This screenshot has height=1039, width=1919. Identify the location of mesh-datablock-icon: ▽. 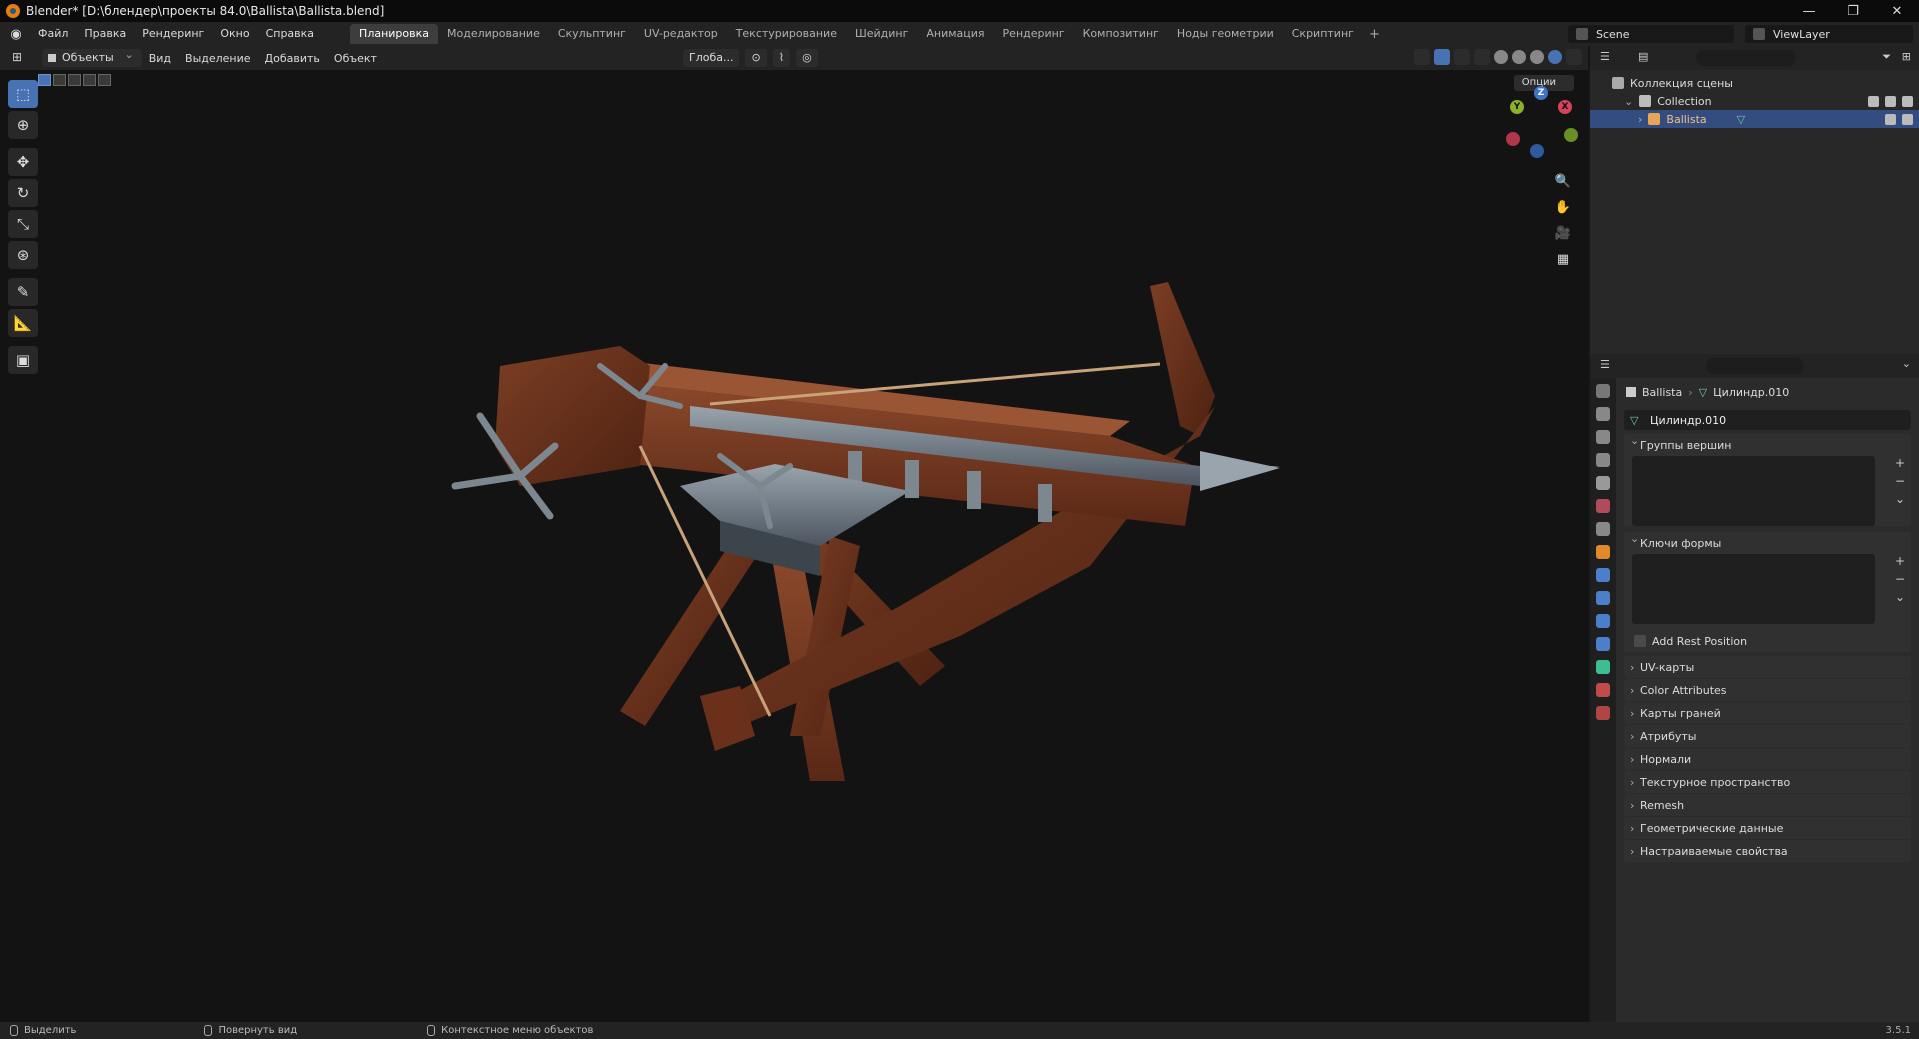
(1634, 420).